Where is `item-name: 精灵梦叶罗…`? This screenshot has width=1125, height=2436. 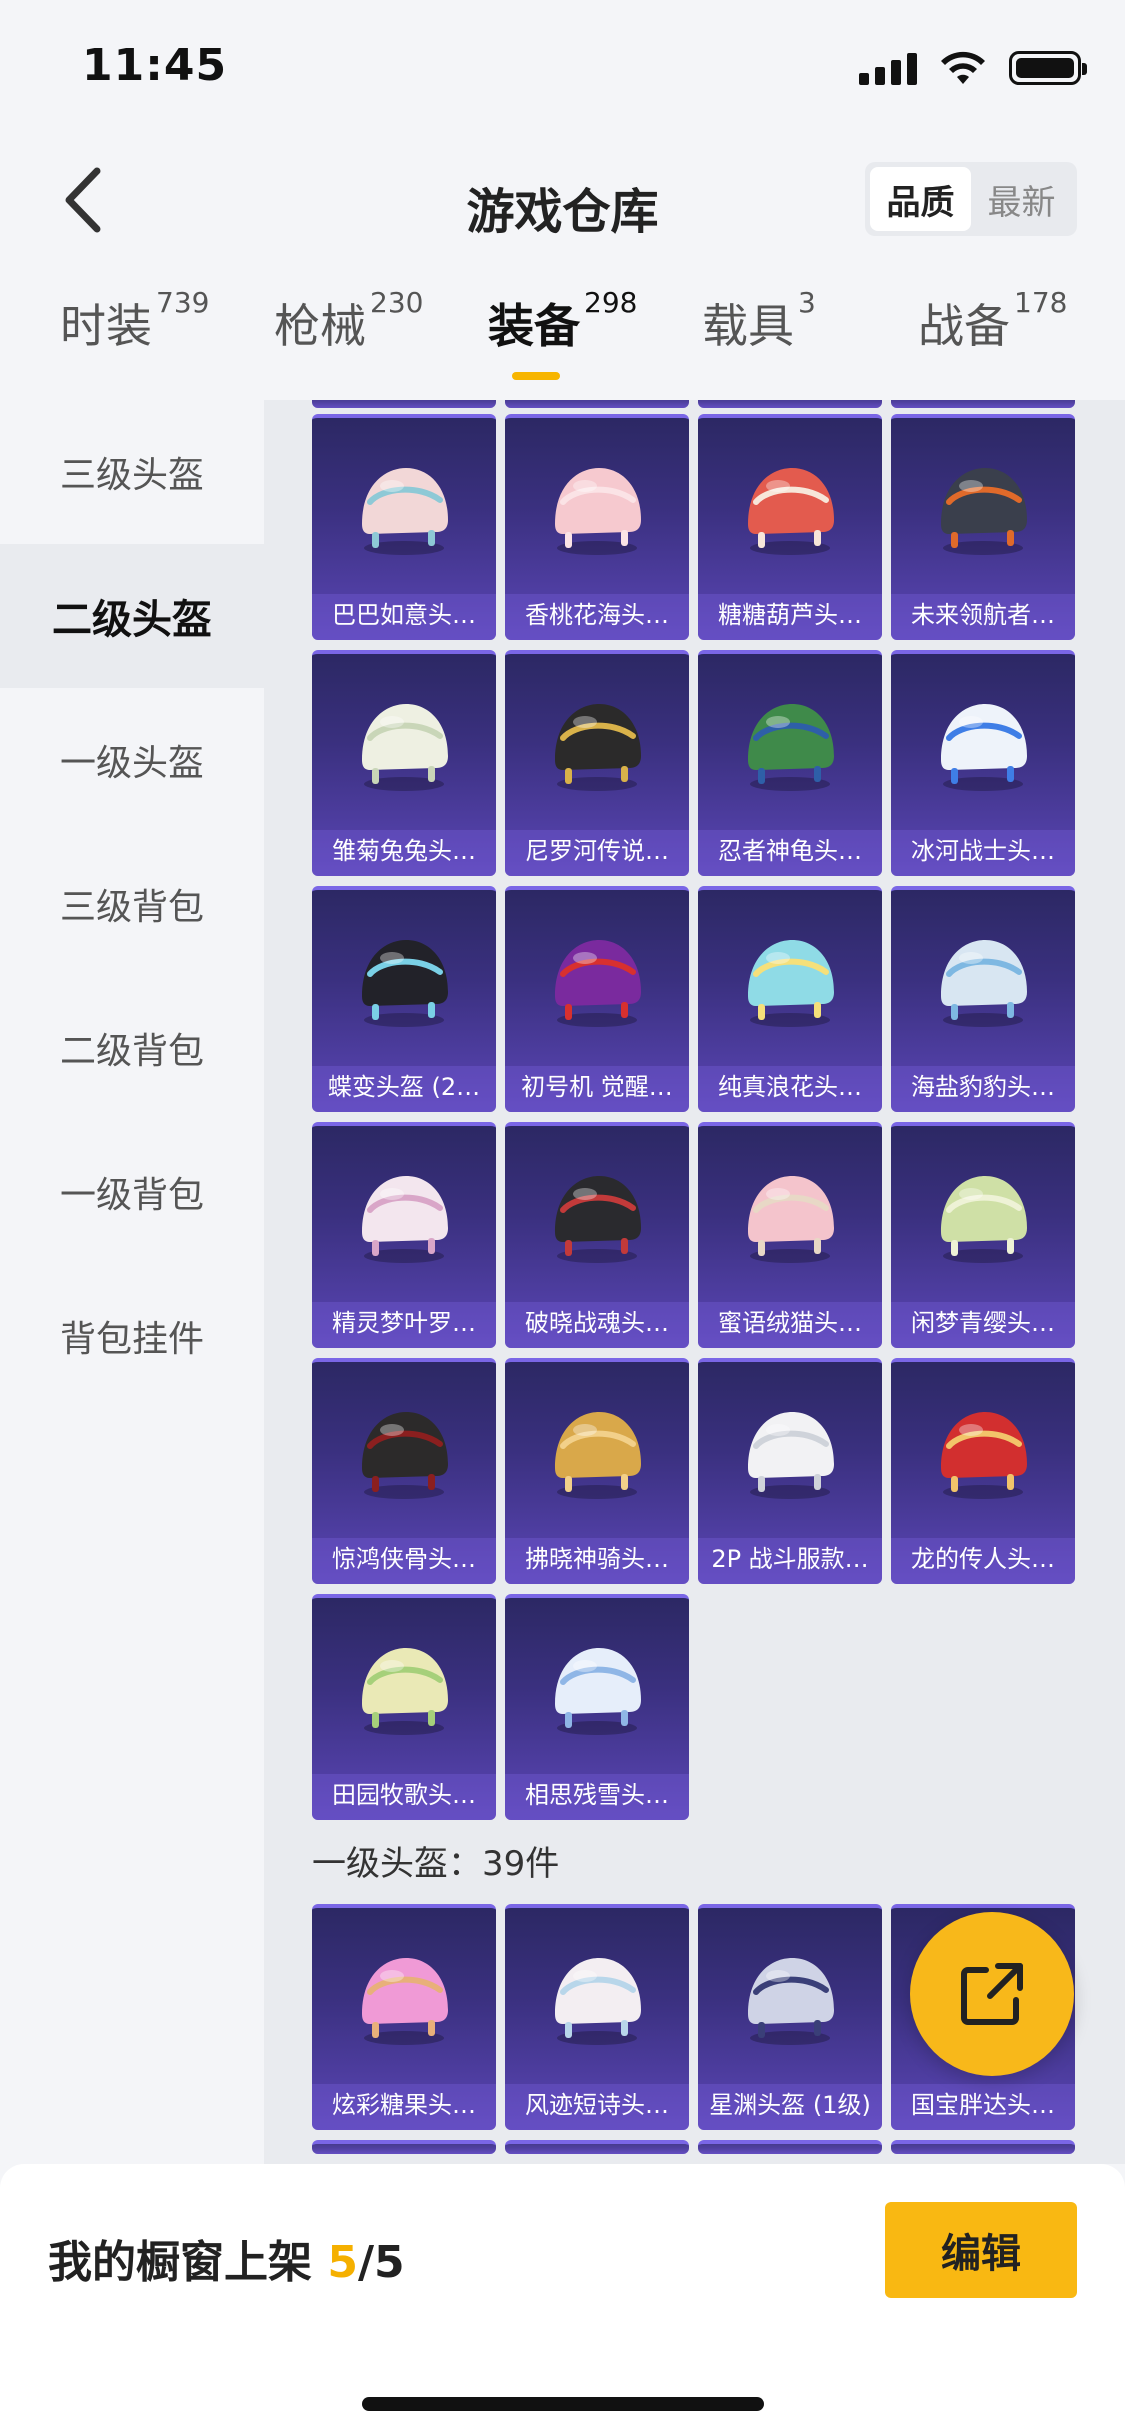
item-name: 精灵梦叶罗… is located at coordinates (404, 1323).